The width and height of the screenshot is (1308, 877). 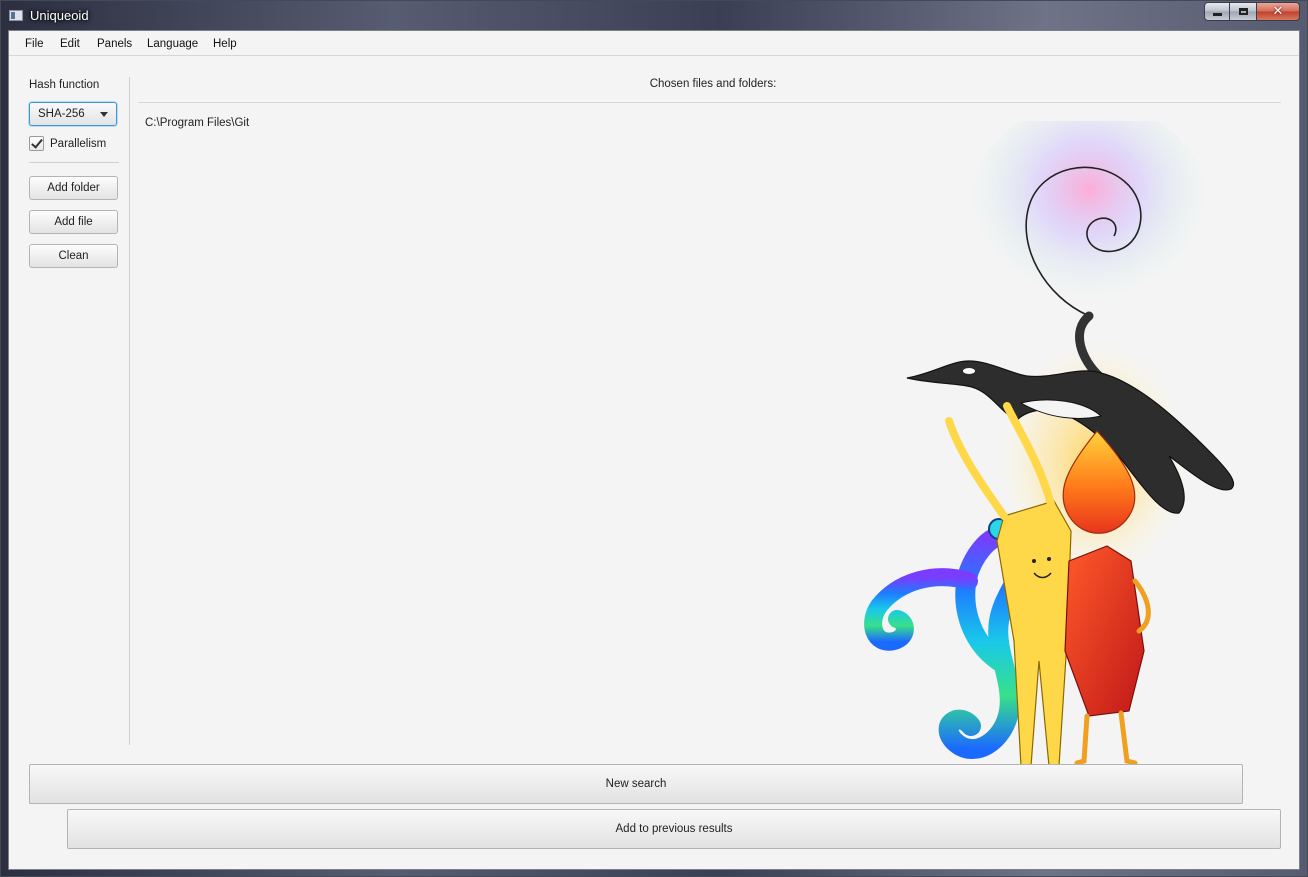 What do you see at coordinates (78, 144) in the screenshot?
I see `parallelism-label: Parallelism` at bounding box center [78, 144].